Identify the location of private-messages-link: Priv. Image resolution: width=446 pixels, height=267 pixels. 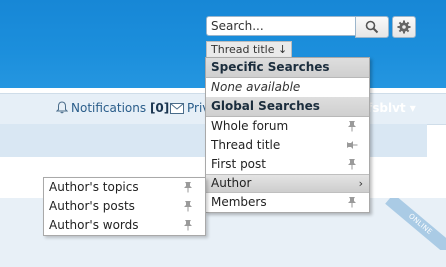
(189, 108).